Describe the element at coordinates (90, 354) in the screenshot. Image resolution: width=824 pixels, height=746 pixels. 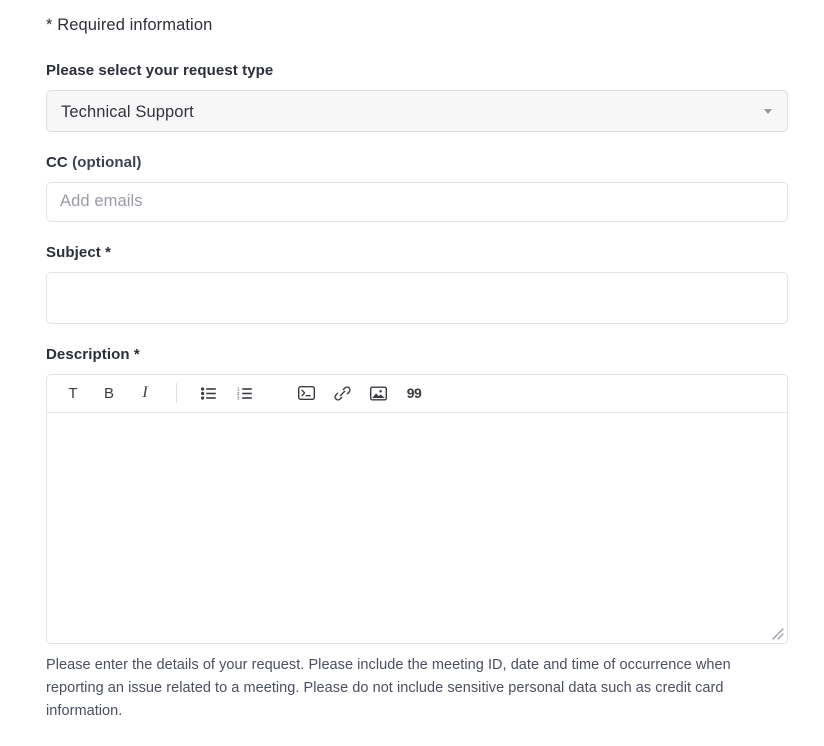
I see `description-label-text: Description` at that location.